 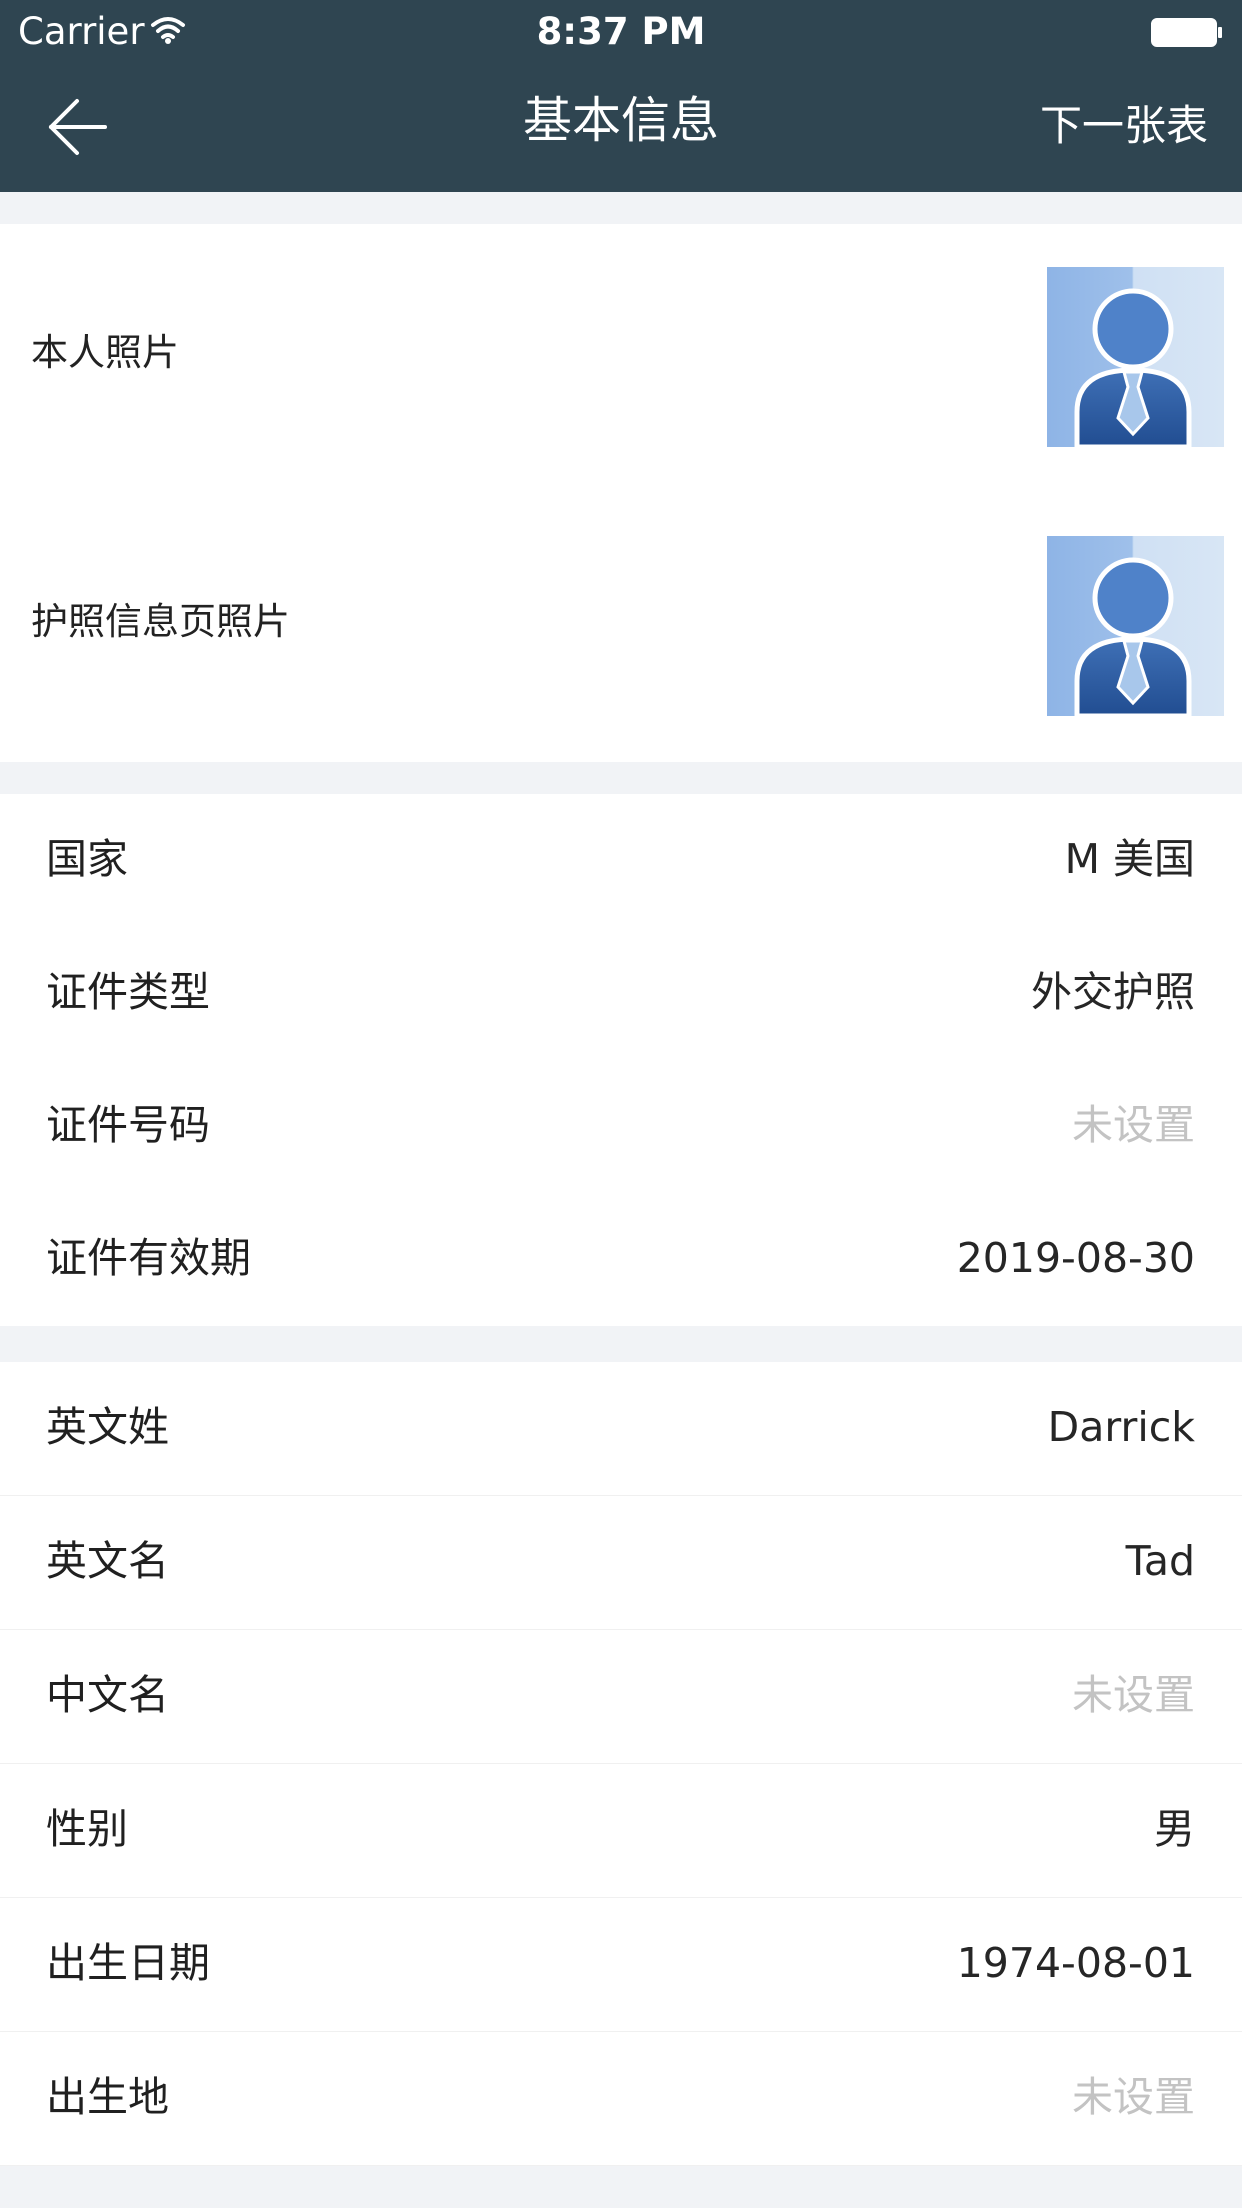 I want to click on battery-icon, so click(x=1187, y=33).